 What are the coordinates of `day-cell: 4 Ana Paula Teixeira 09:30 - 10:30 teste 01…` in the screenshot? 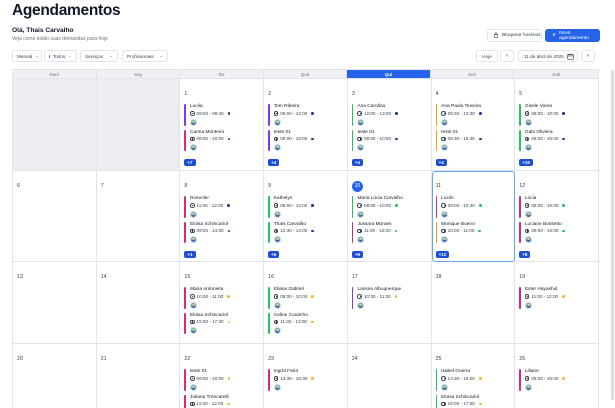 It's located at (473, 125).